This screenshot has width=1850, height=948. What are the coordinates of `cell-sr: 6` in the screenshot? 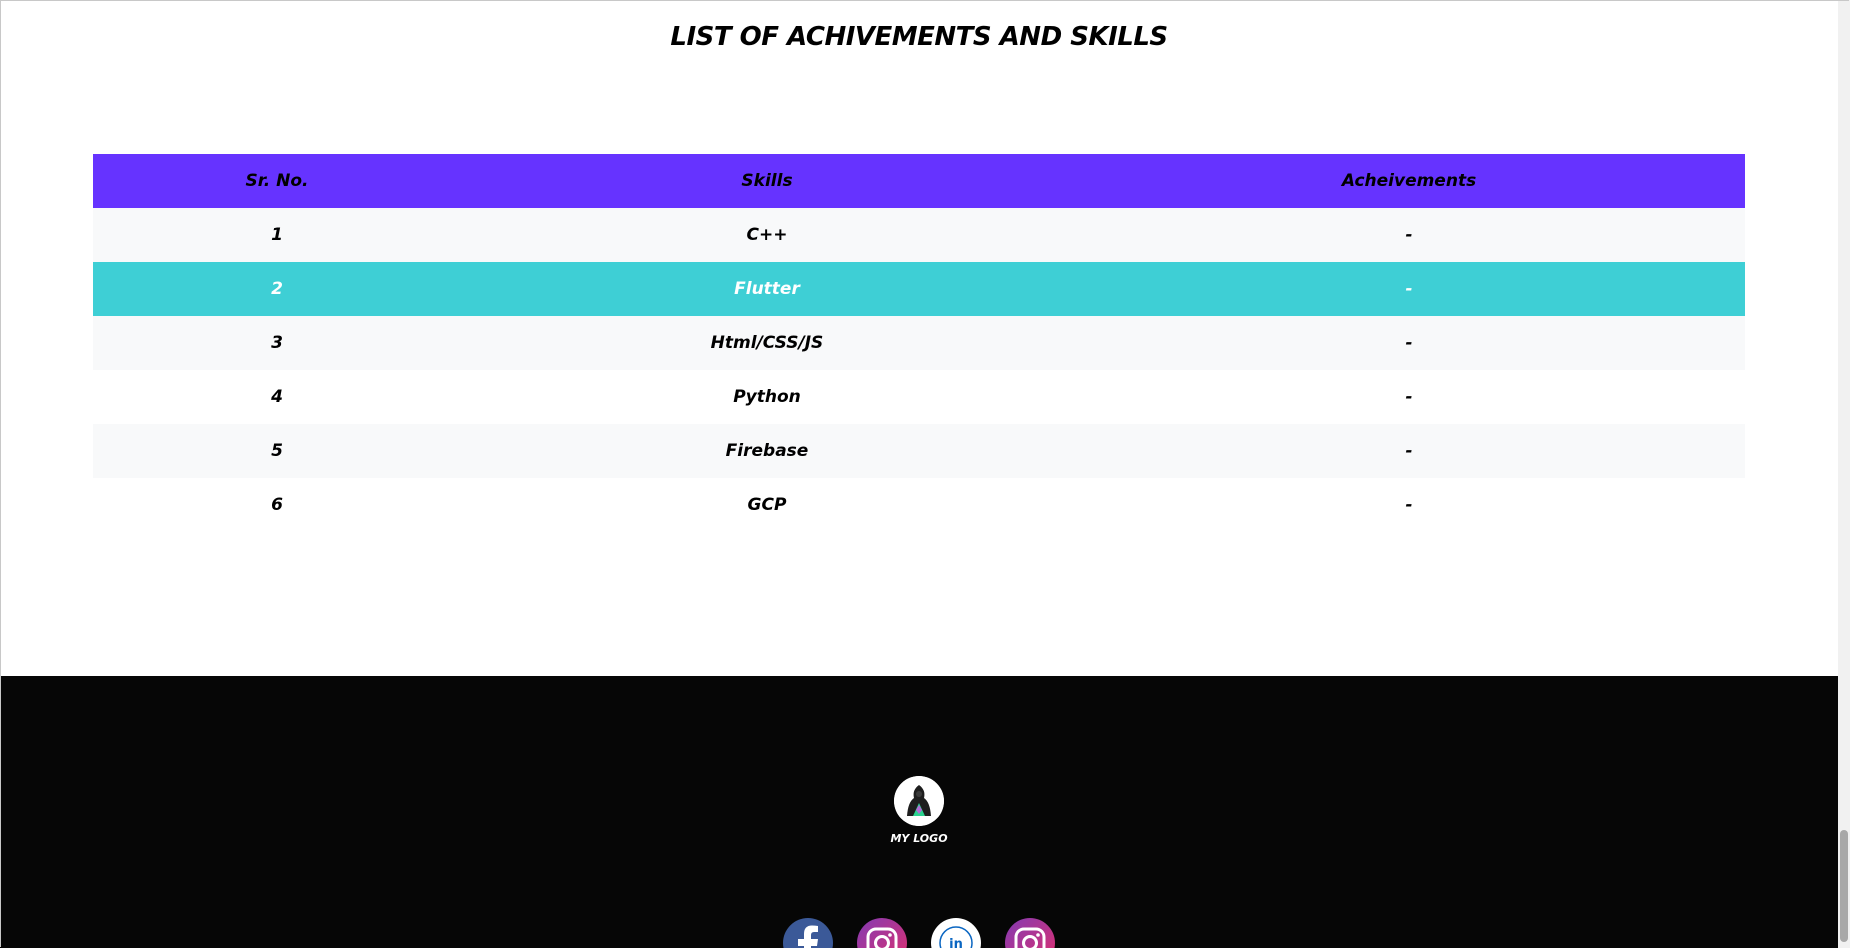 It's located at (277, 505).